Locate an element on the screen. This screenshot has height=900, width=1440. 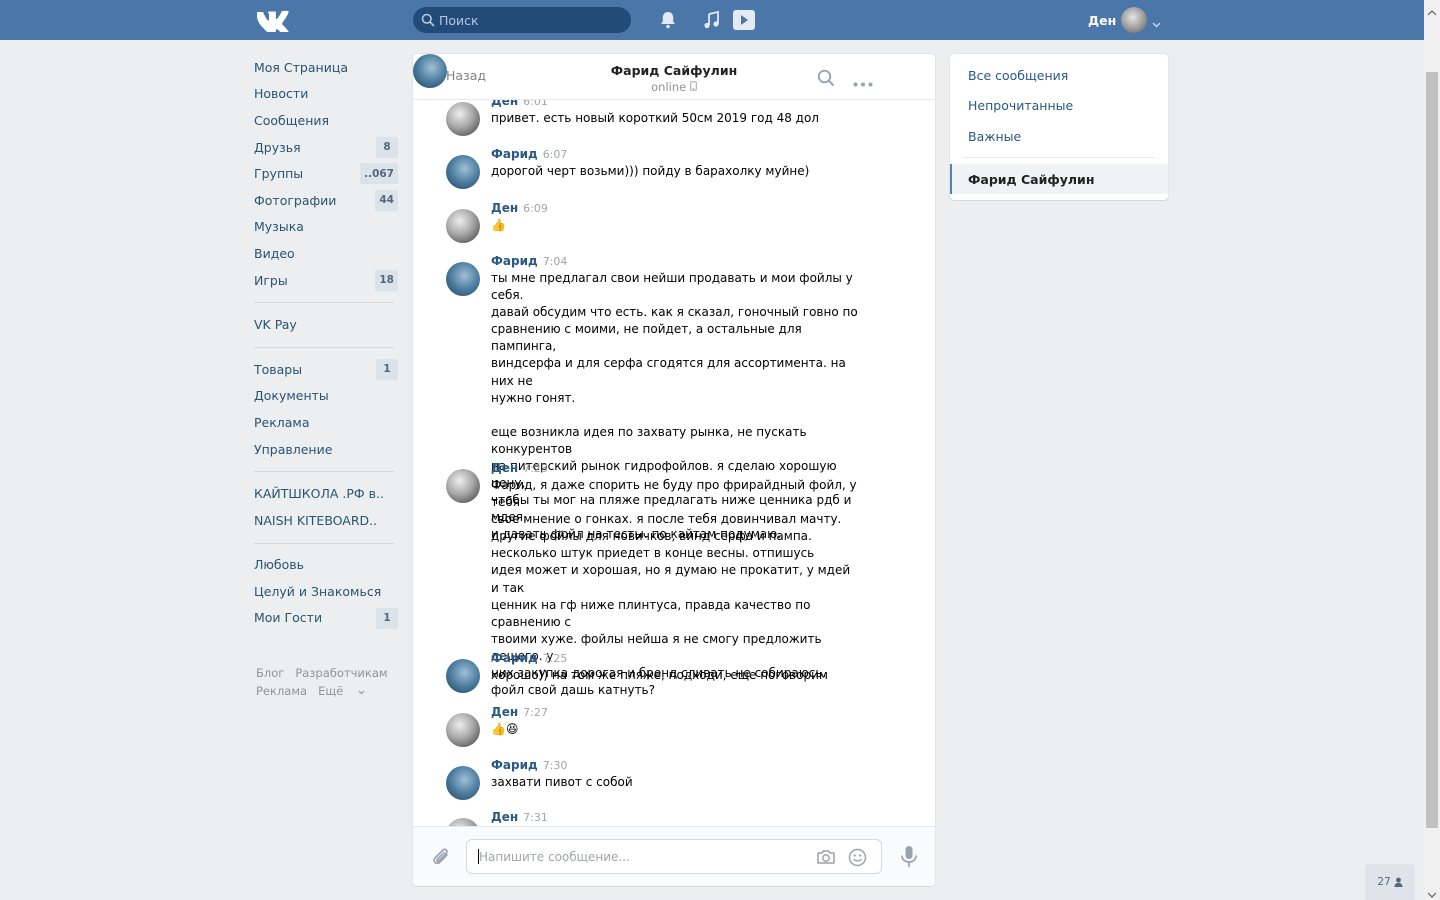
menu-item-label: VK Pay is located at coordinates (275, 325).